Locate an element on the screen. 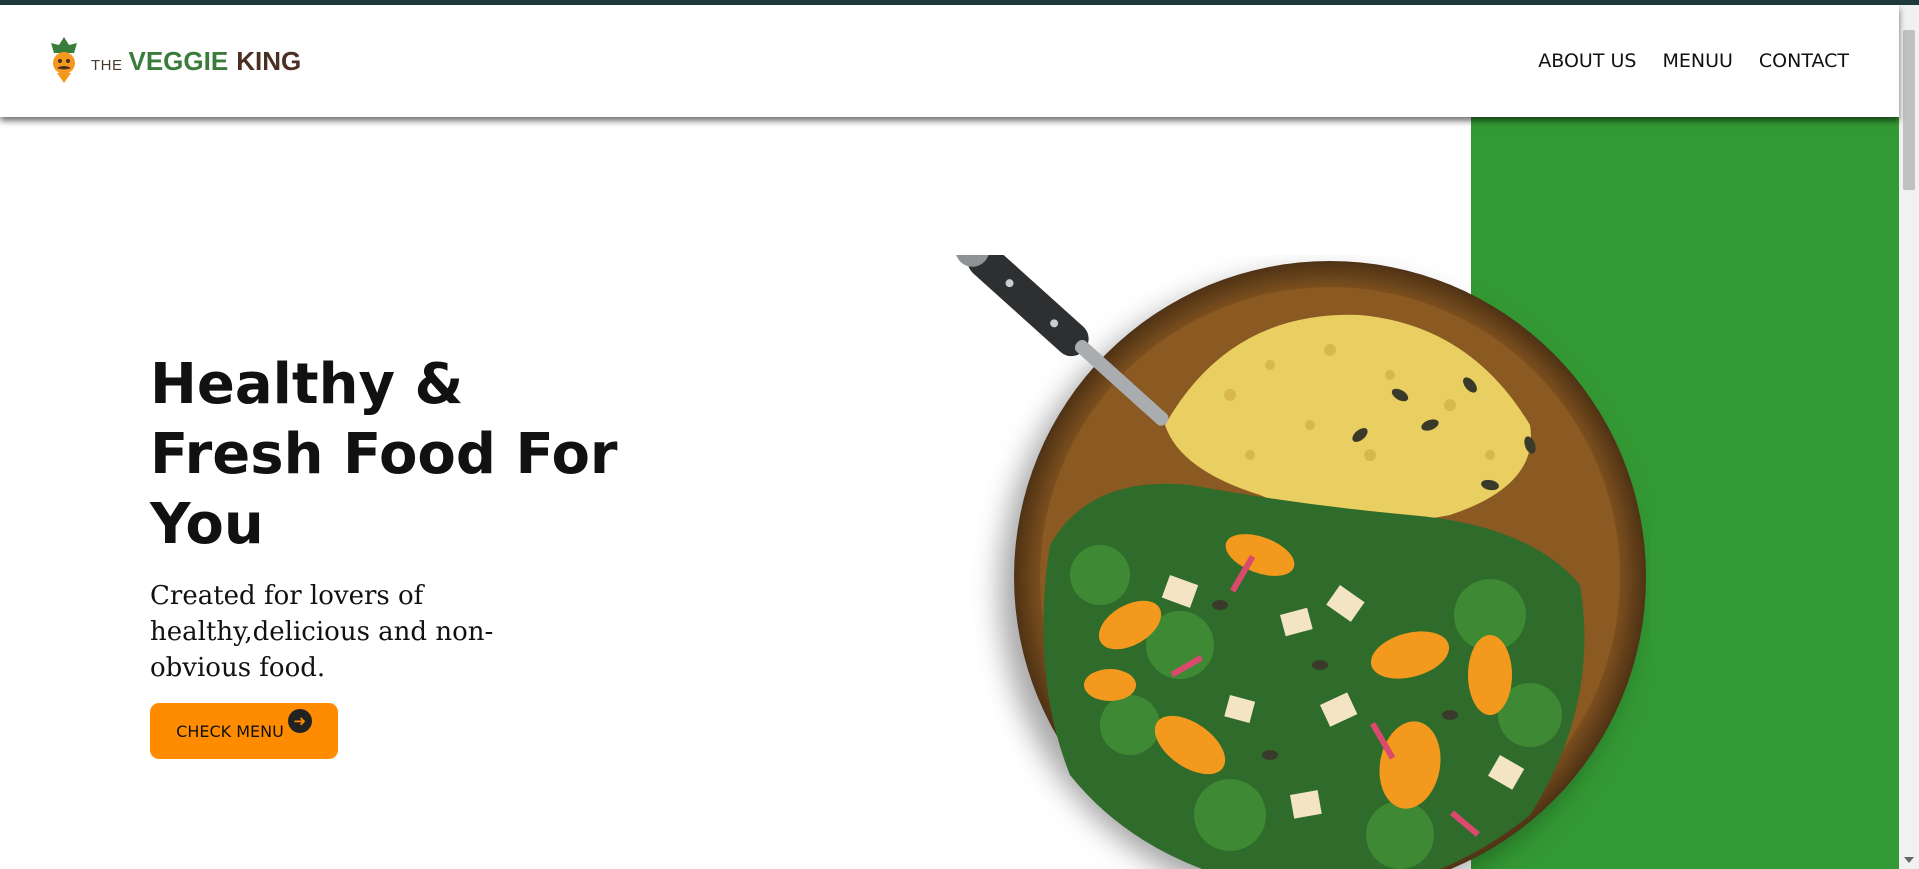 This screenshot has height=869, width=1919. brand-king: KING is located at coordinates (269, 60).